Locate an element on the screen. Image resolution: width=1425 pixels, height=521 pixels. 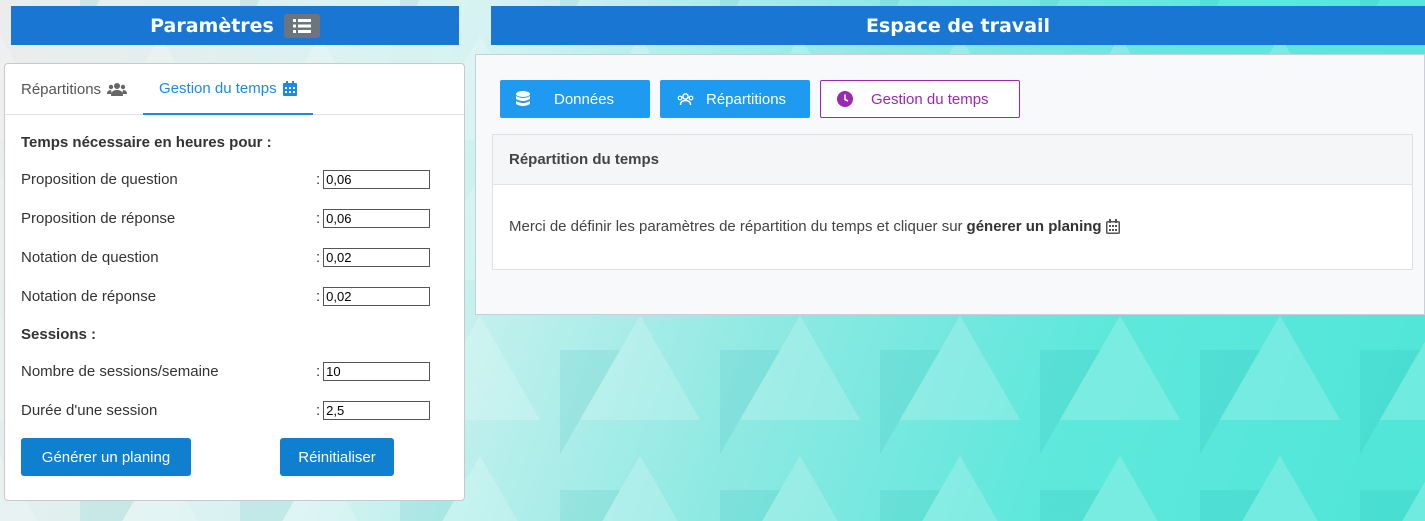
generate-planning-button: Générer un planing is located at coordinates (106, 457).